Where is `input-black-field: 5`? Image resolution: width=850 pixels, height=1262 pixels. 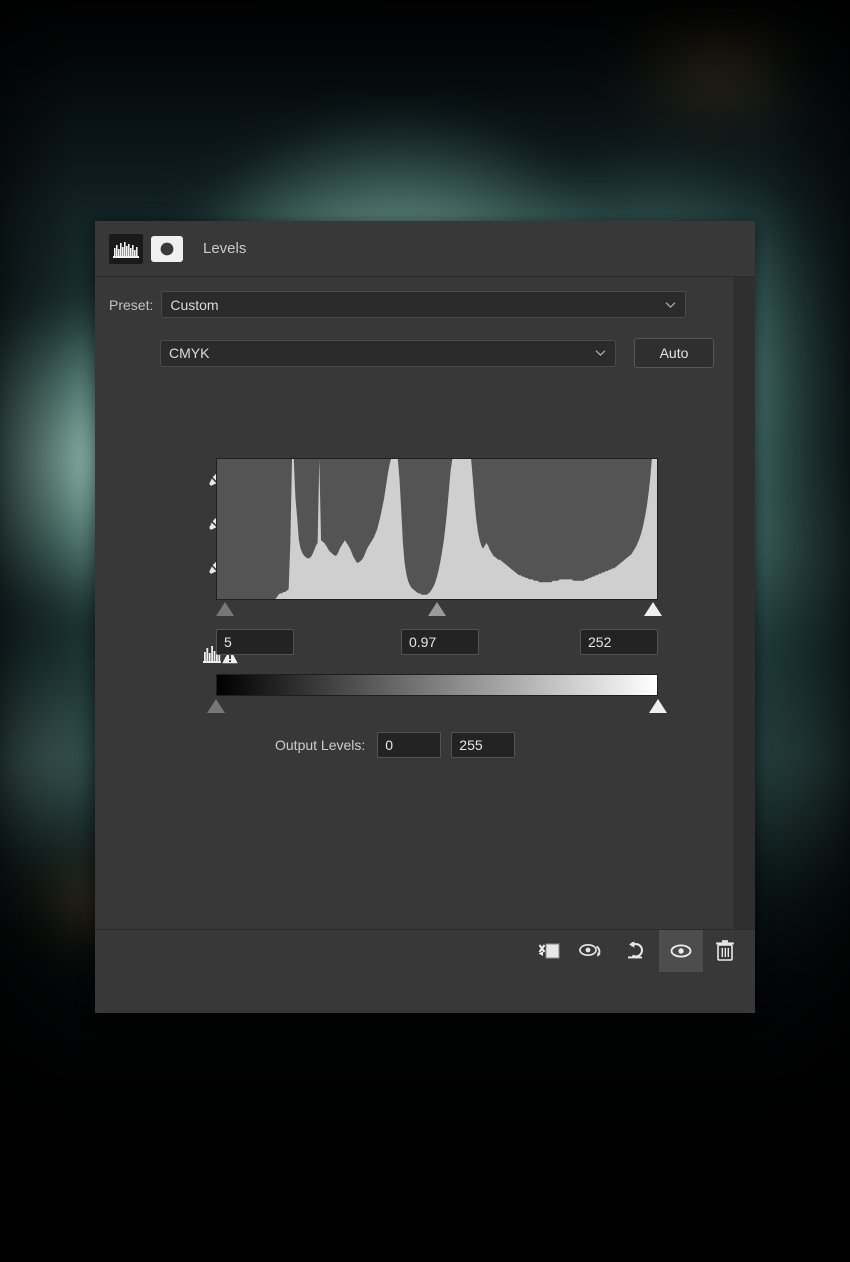 input-black-field: 5 is located at coordinates (255, 642).